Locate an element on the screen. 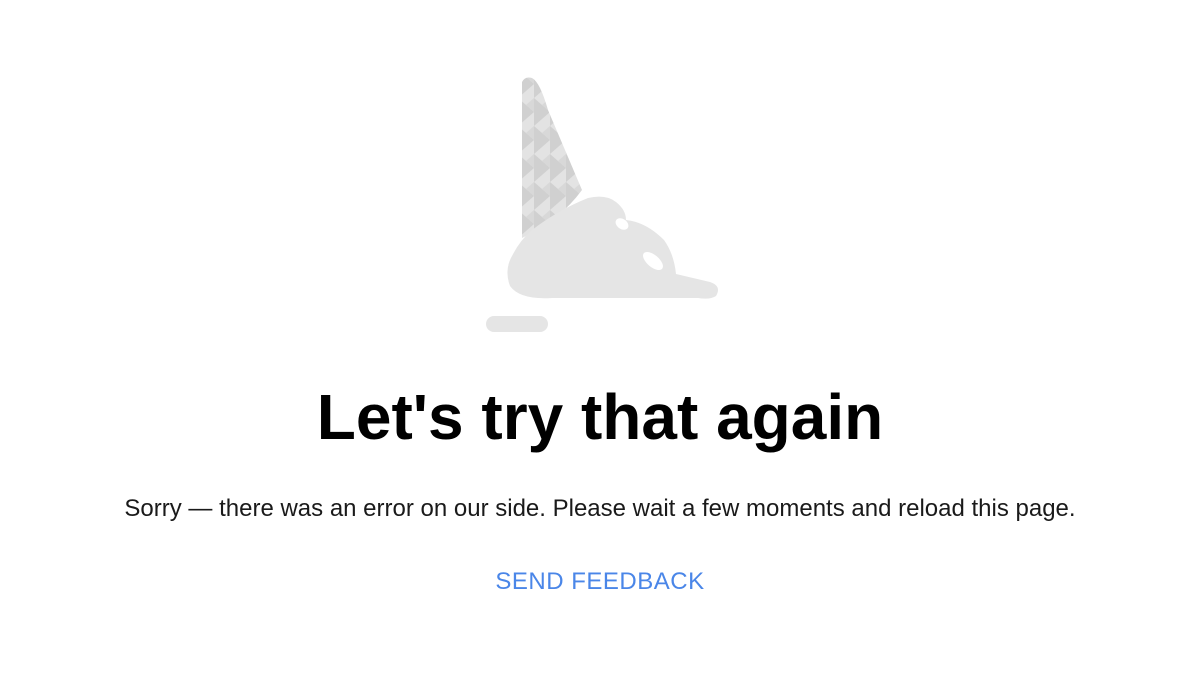 Image resolution: width=1200 pixels, height=688 pixels. dropped-ice-cream-icon is located at coordinates (605, 205).